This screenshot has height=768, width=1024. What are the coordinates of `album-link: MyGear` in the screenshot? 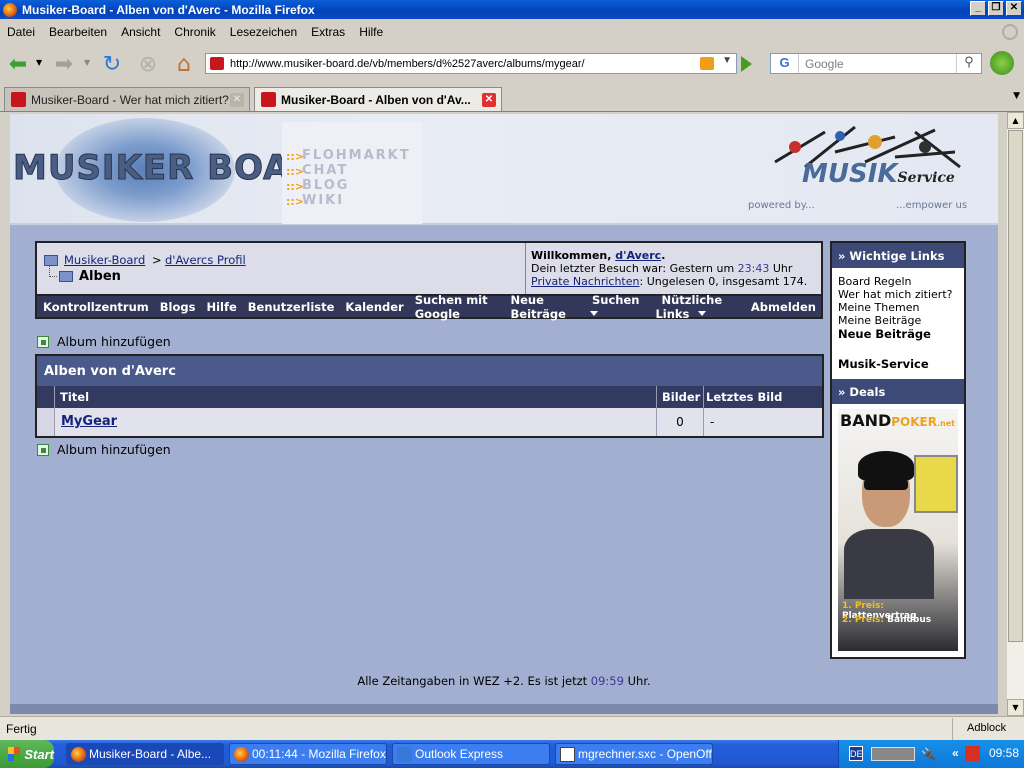 It's located at (89, 421).